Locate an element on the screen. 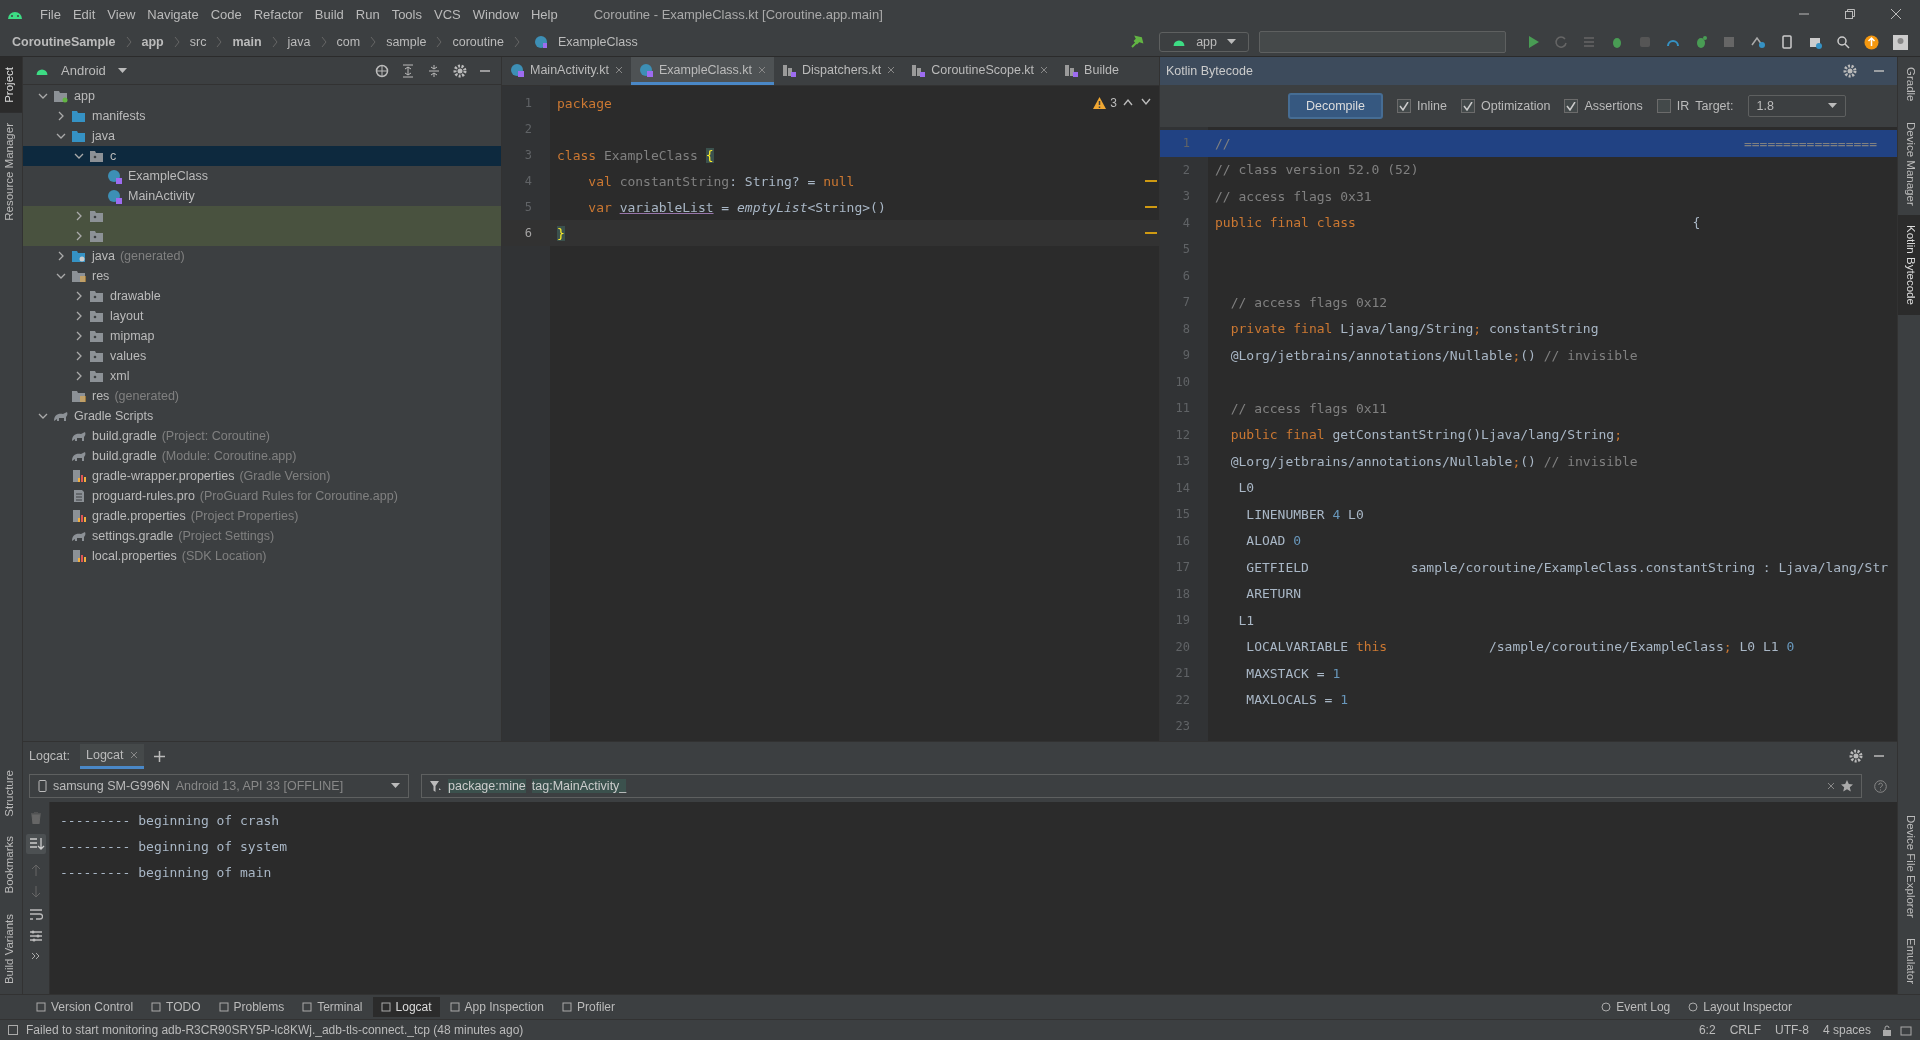  tree-item: local.properties is located at coordinates (134, 556).